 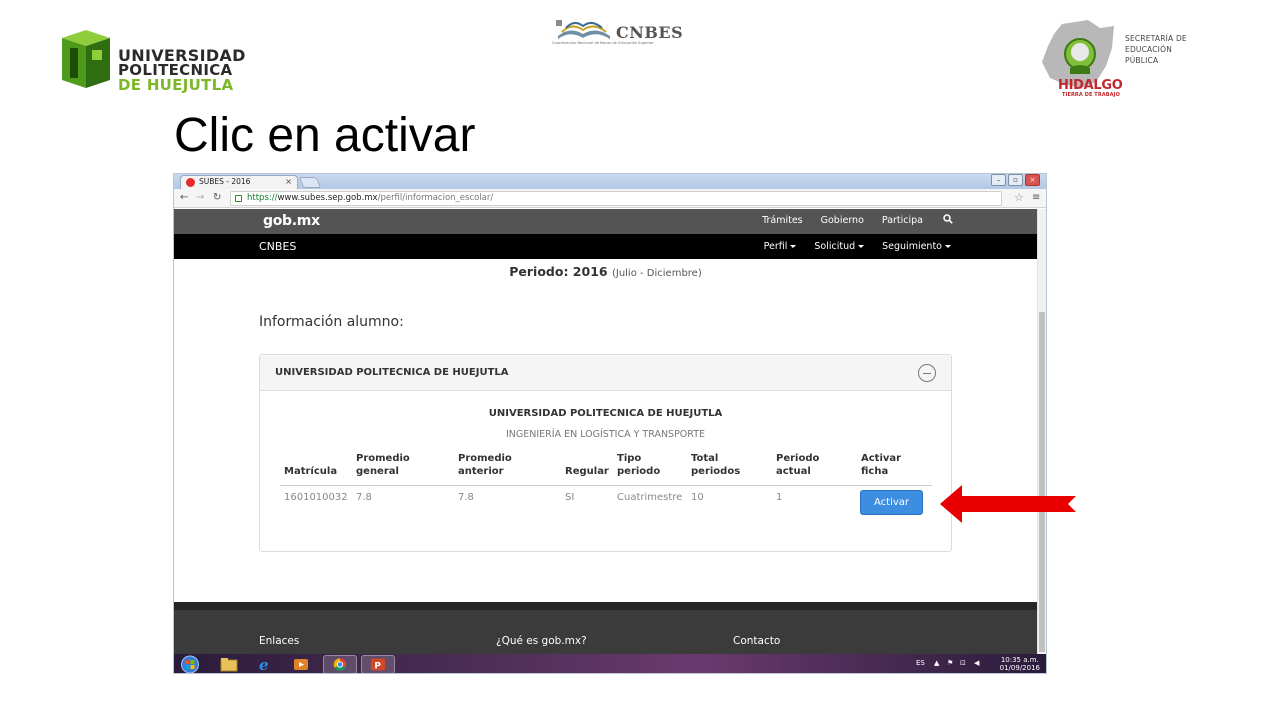 What do you see at coordinates (639, 471) in the screenshot?
I see `col-header-line2: periodo` at bounding box center [639, 471].